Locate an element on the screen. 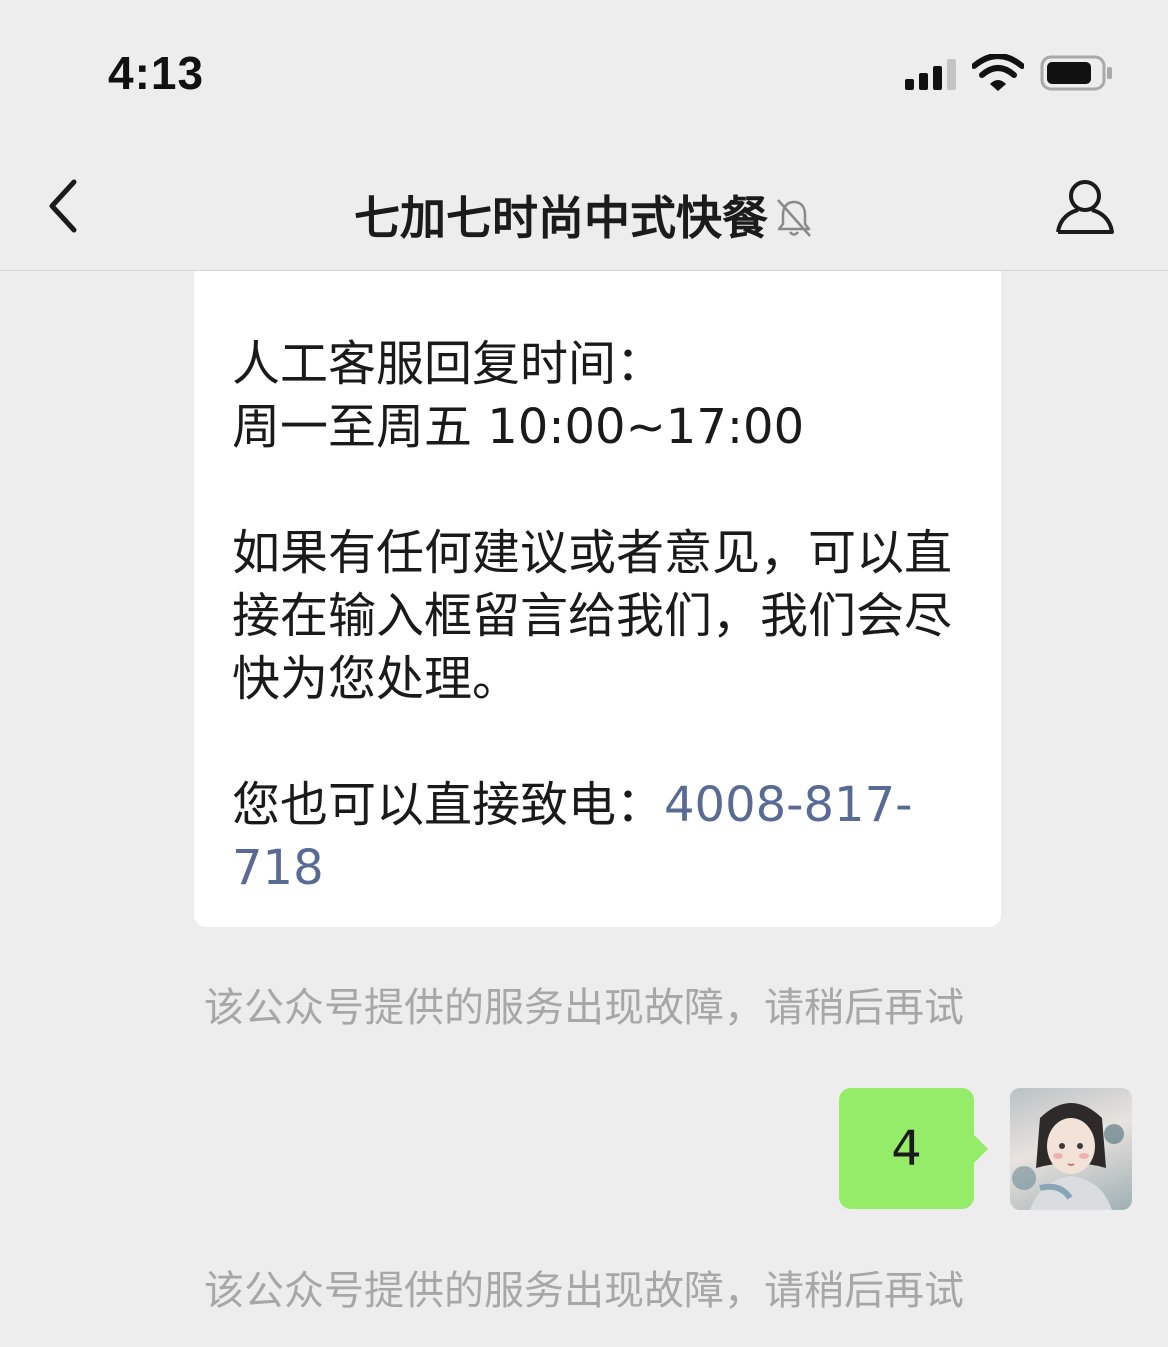 The width and height of the screenshot is (1168, 1347). user-message-bubble: 4 is located at coordinates (906, 1148).